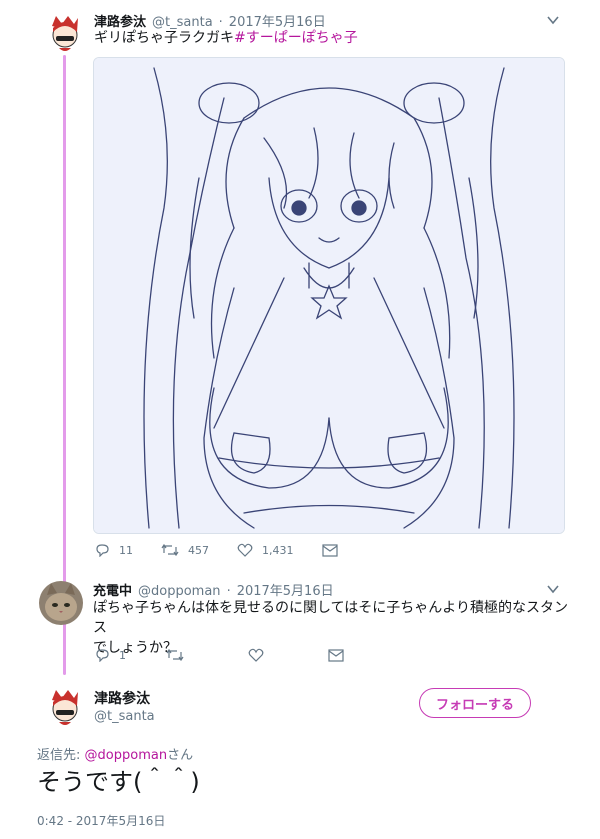 The height and width of the screenshot is (839, 600). What do you see at coordinates (235, 550) in the screenshot?
I see `tweet-actions: 11 457 1,431` at bounding box center [235, 550].